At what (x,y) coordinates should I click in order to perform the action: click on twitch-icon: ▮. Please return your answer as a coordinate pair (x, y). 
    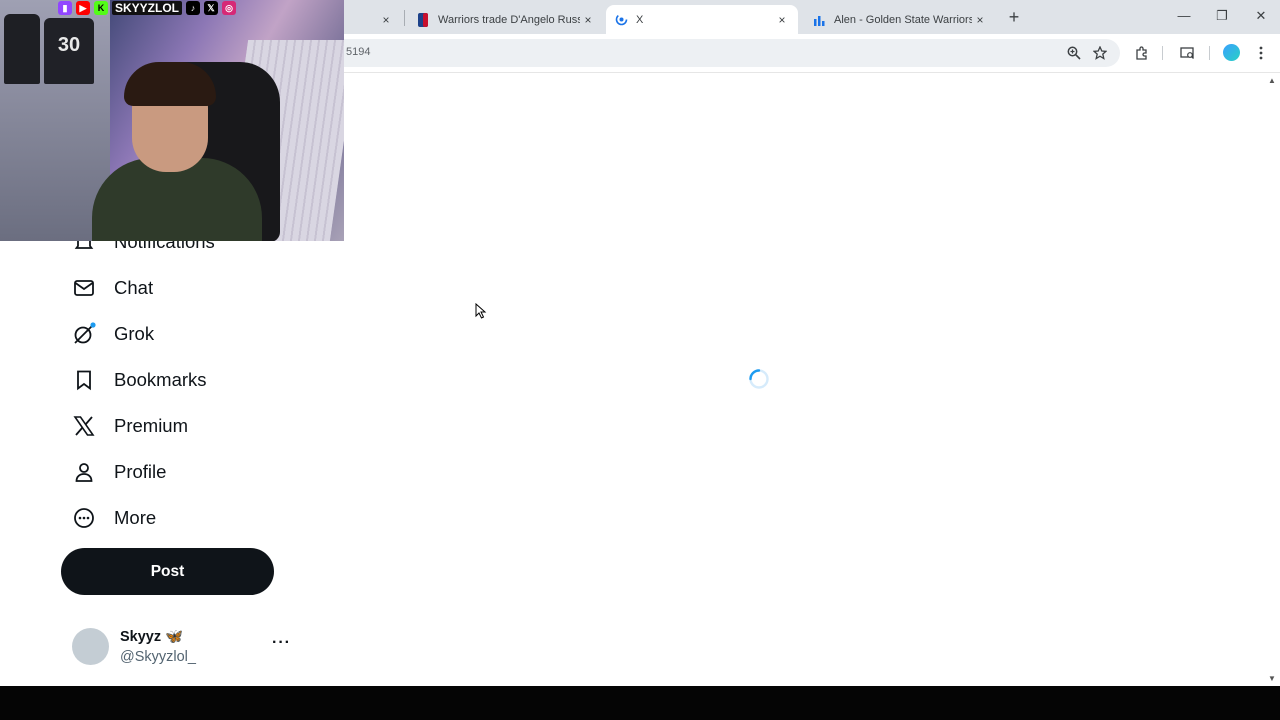
    Looking at the image, I should click on (65, 8).